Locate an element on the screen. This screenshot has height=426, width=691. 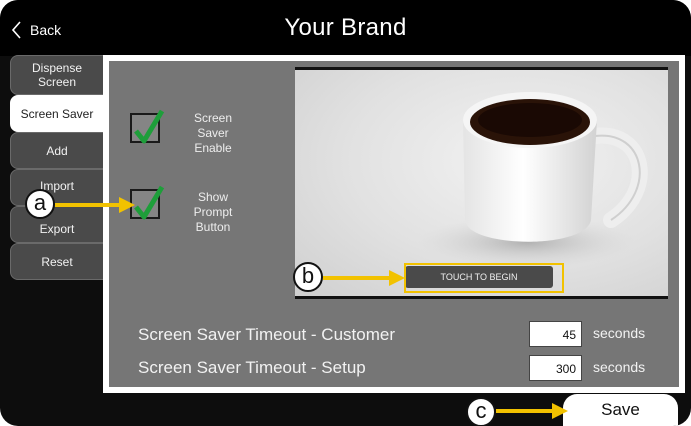
callout-b-marker: b is located at coordinates (308, 277).